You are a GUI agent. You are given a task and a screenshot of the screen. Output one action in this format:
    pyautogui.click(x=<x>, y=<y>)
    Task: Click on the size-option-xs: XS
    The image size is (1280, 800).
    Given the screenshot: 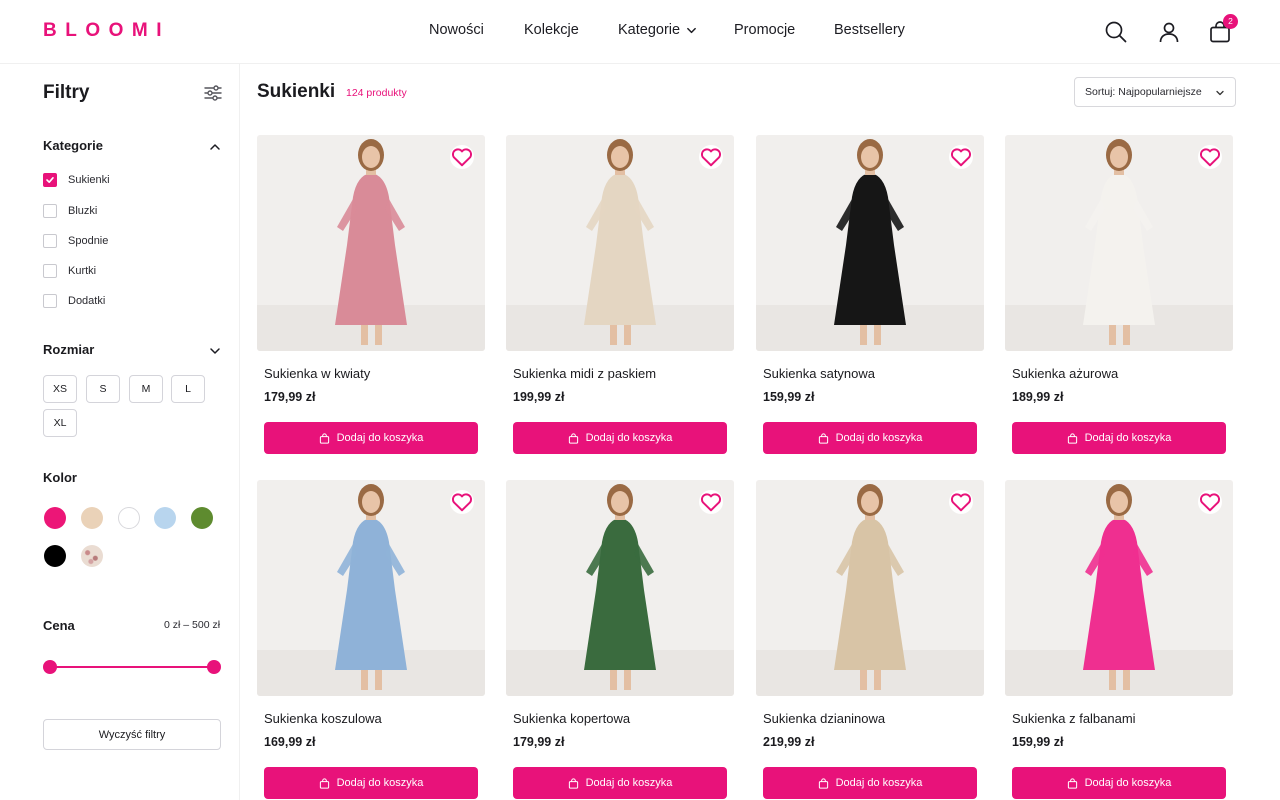 What is the action you would take?
    pyautogui.click(x=60, y=389)
    